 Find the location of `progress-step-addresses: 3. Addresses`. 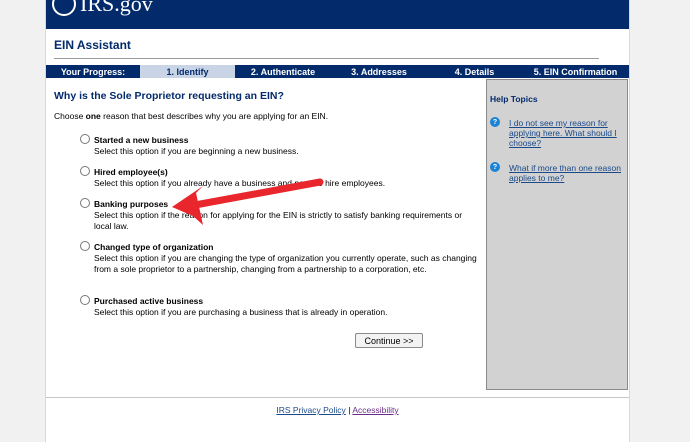

progress-step-addresses: 3. Addresses is located at coordinates (379, 71).